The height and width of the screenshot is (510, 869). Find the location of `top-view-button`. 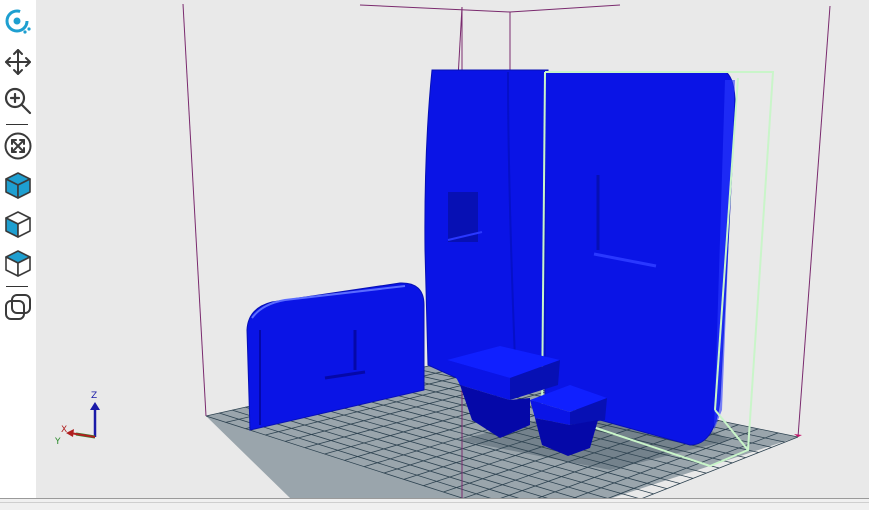

top-view-button is located at coordinates (18, 263).